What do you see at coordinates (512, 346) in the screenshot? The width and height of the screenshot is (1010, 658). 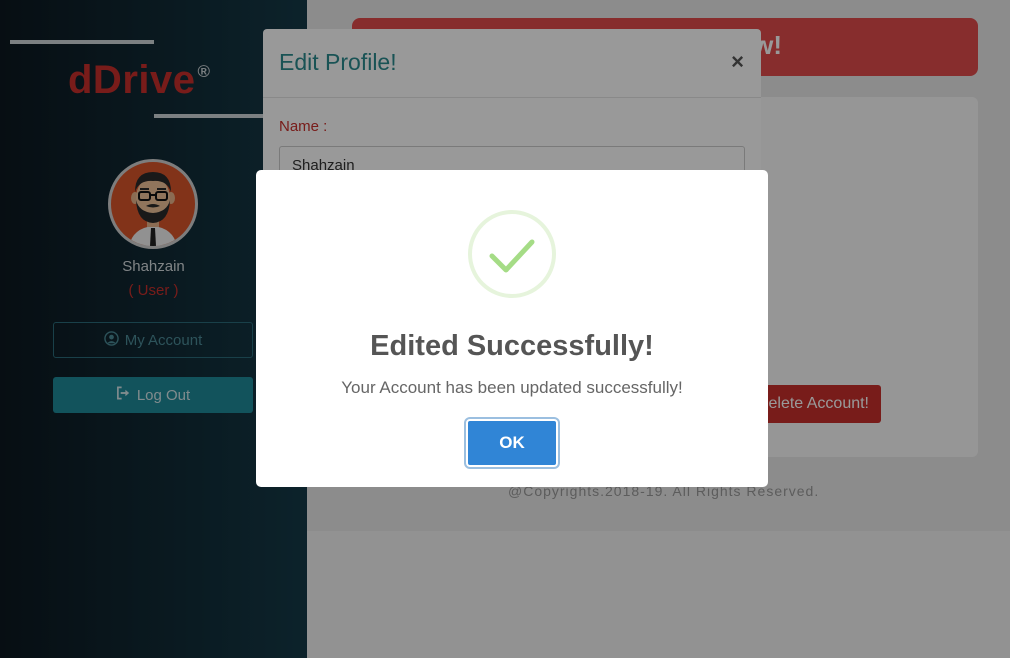 I see `alert-title: Edited Successfully!` at bounding box center [512, 346].